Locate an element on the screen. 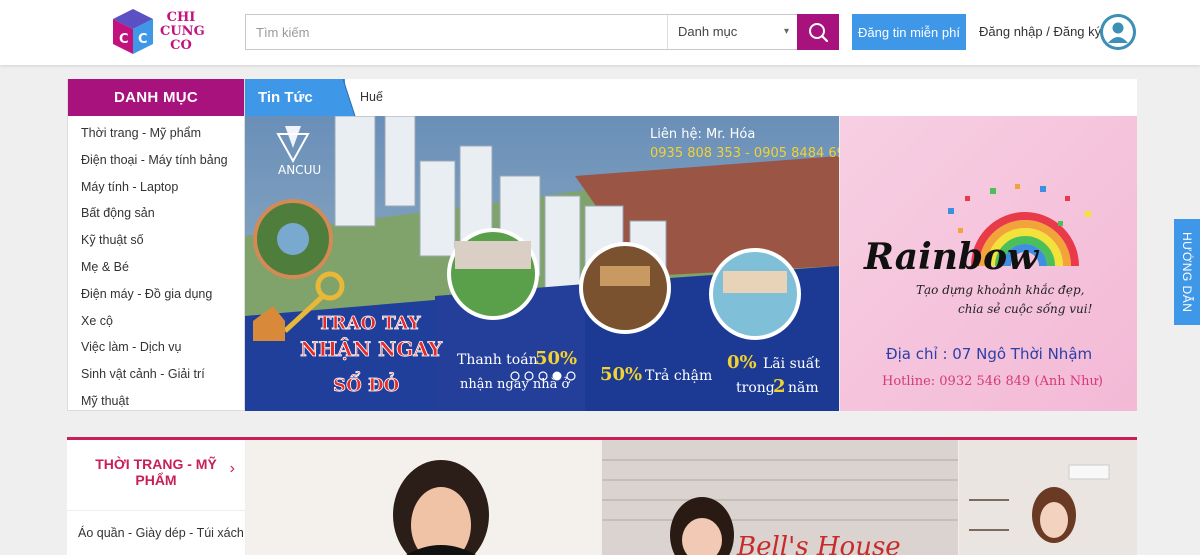  logo-text: CHI CUNG CO is located at coordinates (182, 31).